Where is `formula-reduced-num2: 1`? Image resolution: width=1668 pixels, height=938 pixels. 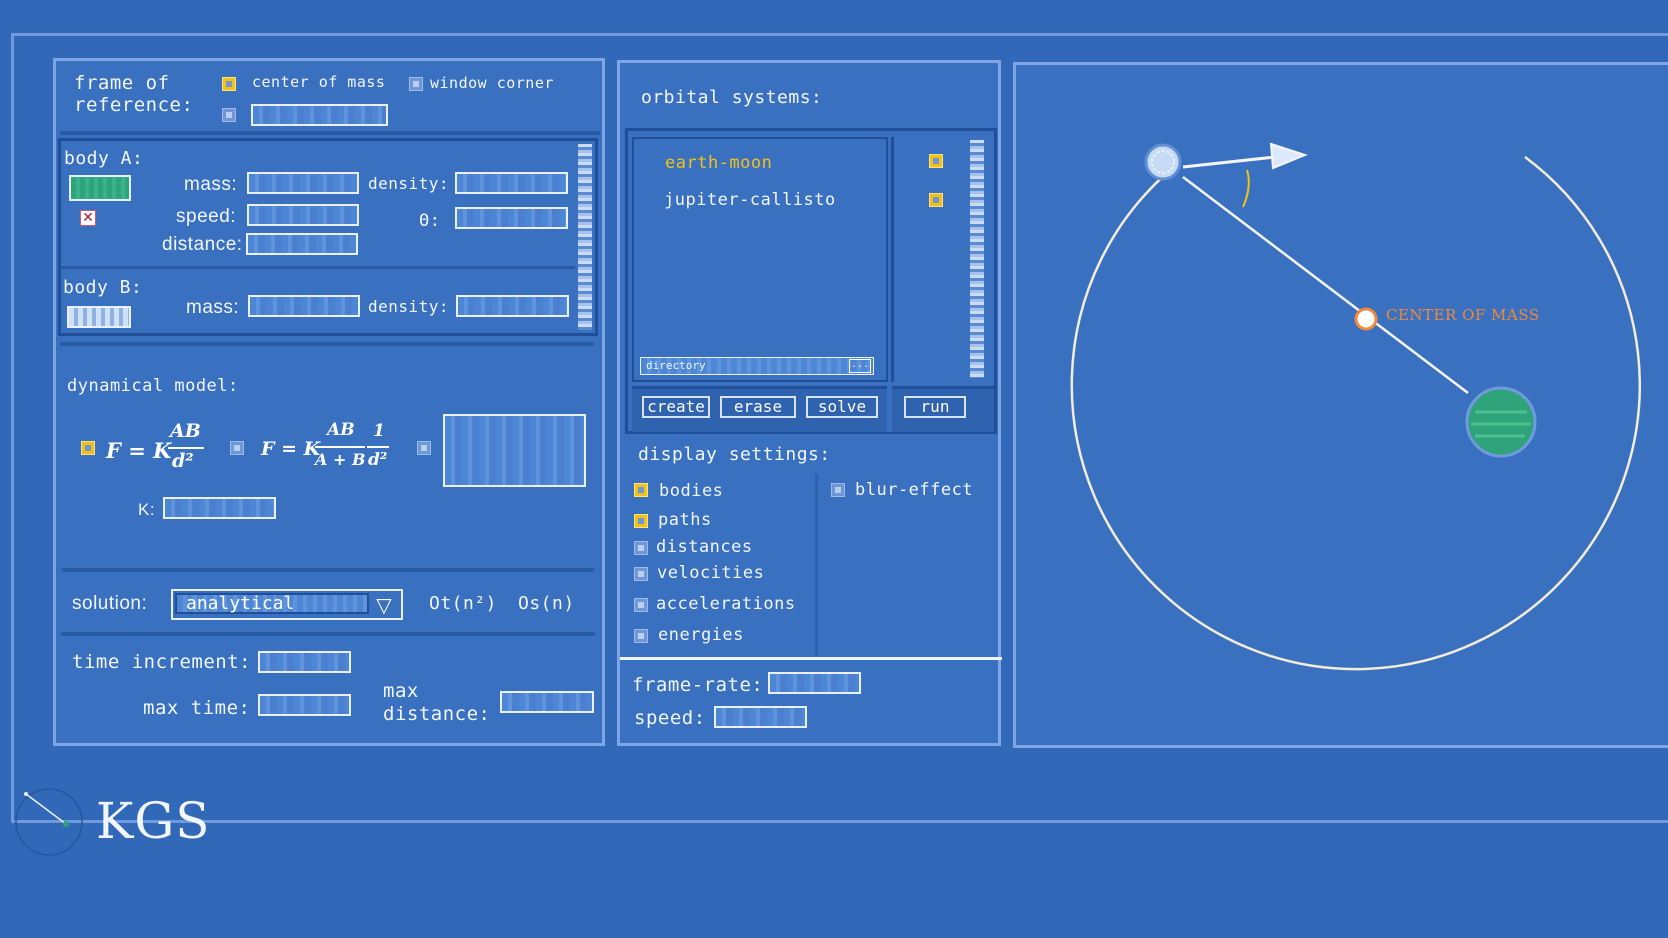 formula-reduced-num2: 1 is located at coordinates (379, 431).